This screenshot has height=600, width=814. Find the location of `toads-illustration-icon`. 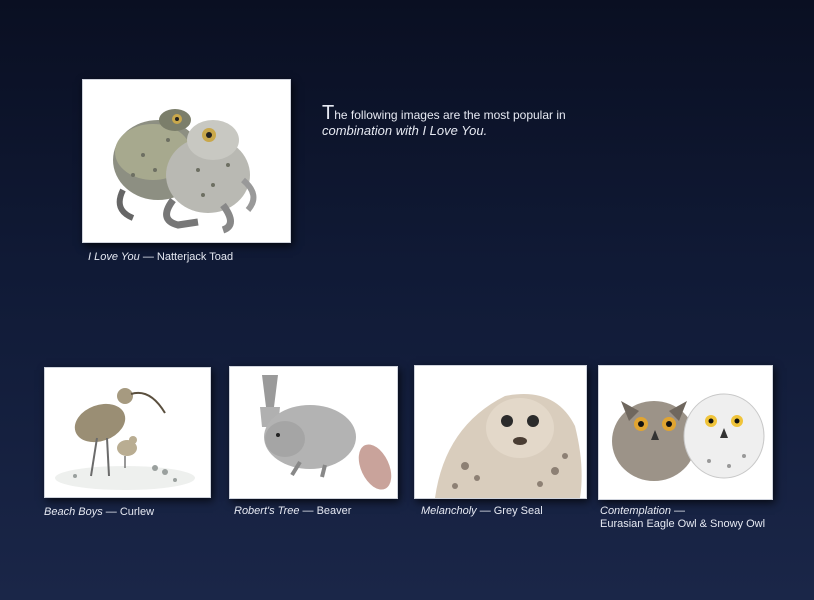

toads-illustration-icon is located at coordinates (186, 161).